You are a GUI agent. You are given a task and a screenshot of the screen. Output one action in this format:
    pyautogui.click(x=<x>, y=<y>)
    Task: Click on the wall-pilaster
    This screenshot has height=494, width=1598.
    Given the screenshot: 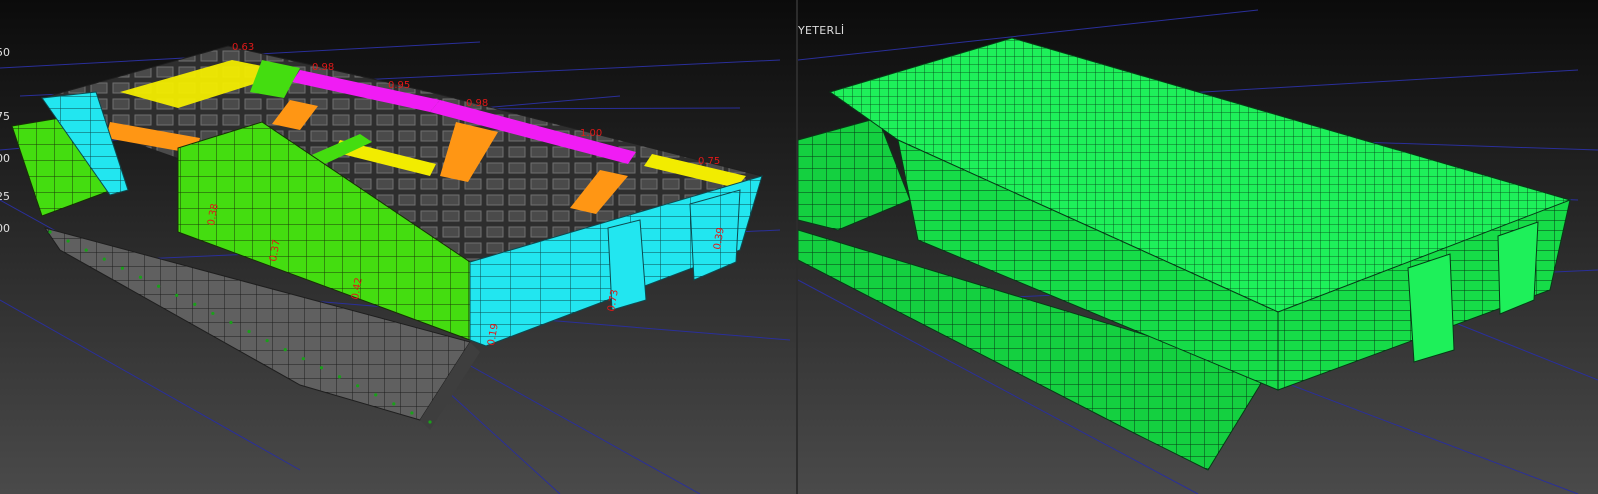 What is the action you would take?
    pyautogui.click(x=1431, y=308)
    